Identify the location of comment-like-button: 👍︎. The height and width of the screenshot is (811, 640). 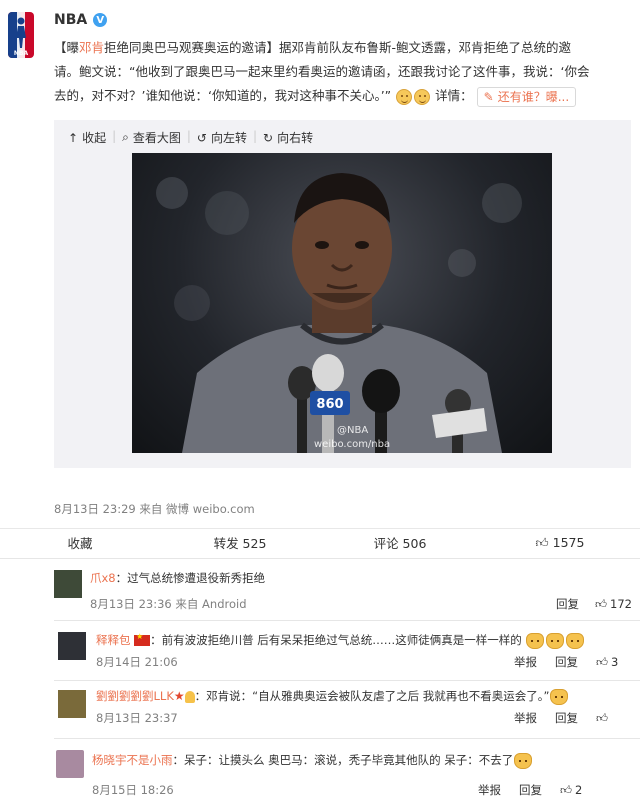
(602, 718).